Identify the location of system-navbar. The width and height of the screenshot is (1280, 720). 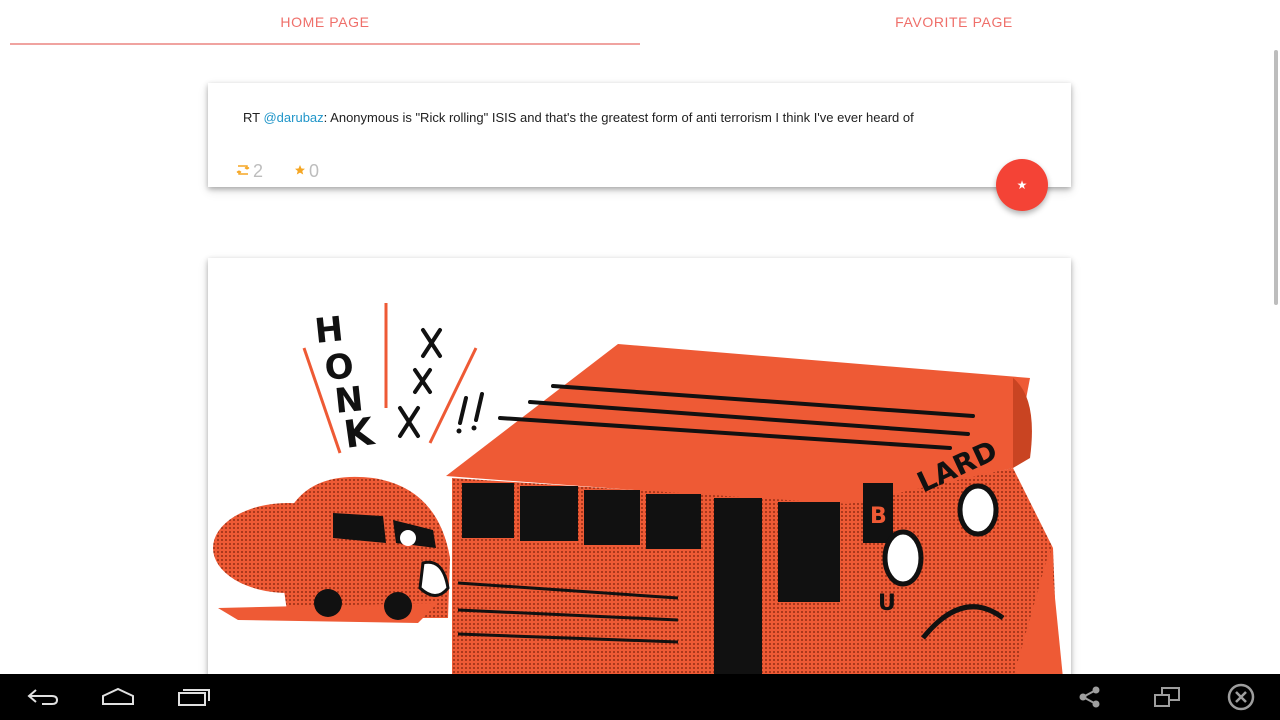
(640, 697).